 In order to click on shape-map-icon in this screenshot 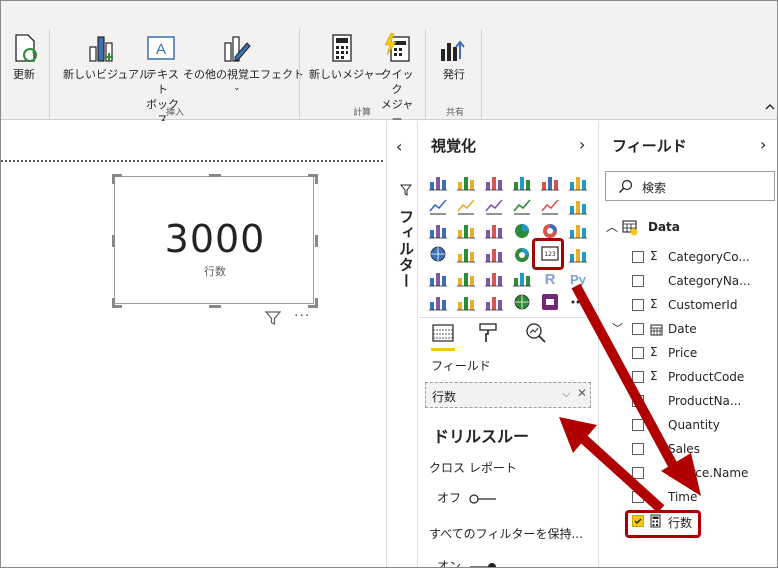, I will do `click(494, 254)`.